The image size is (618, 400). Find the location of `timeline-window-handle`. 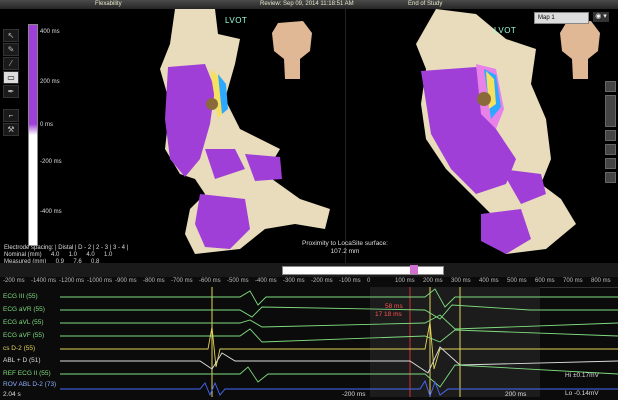

timeline-window-handle is located at coordinates (363, 270).